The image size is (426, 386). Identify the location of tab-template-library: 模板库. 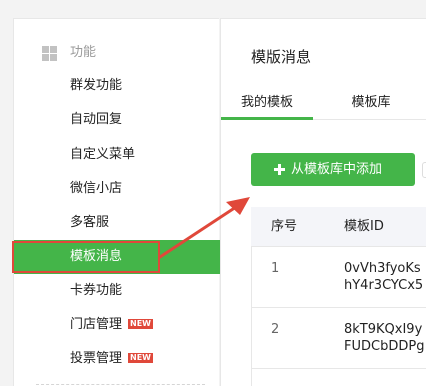
(371, 103).